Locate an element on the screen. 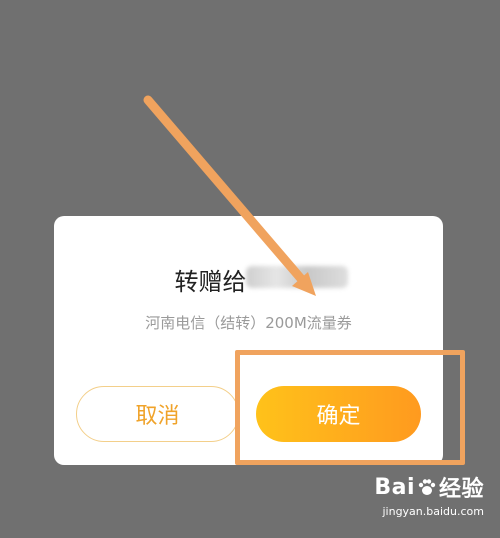 Image resolution: width=500 pixels, height=538 pixels. paw-icon is located at coordinates (427, 487).